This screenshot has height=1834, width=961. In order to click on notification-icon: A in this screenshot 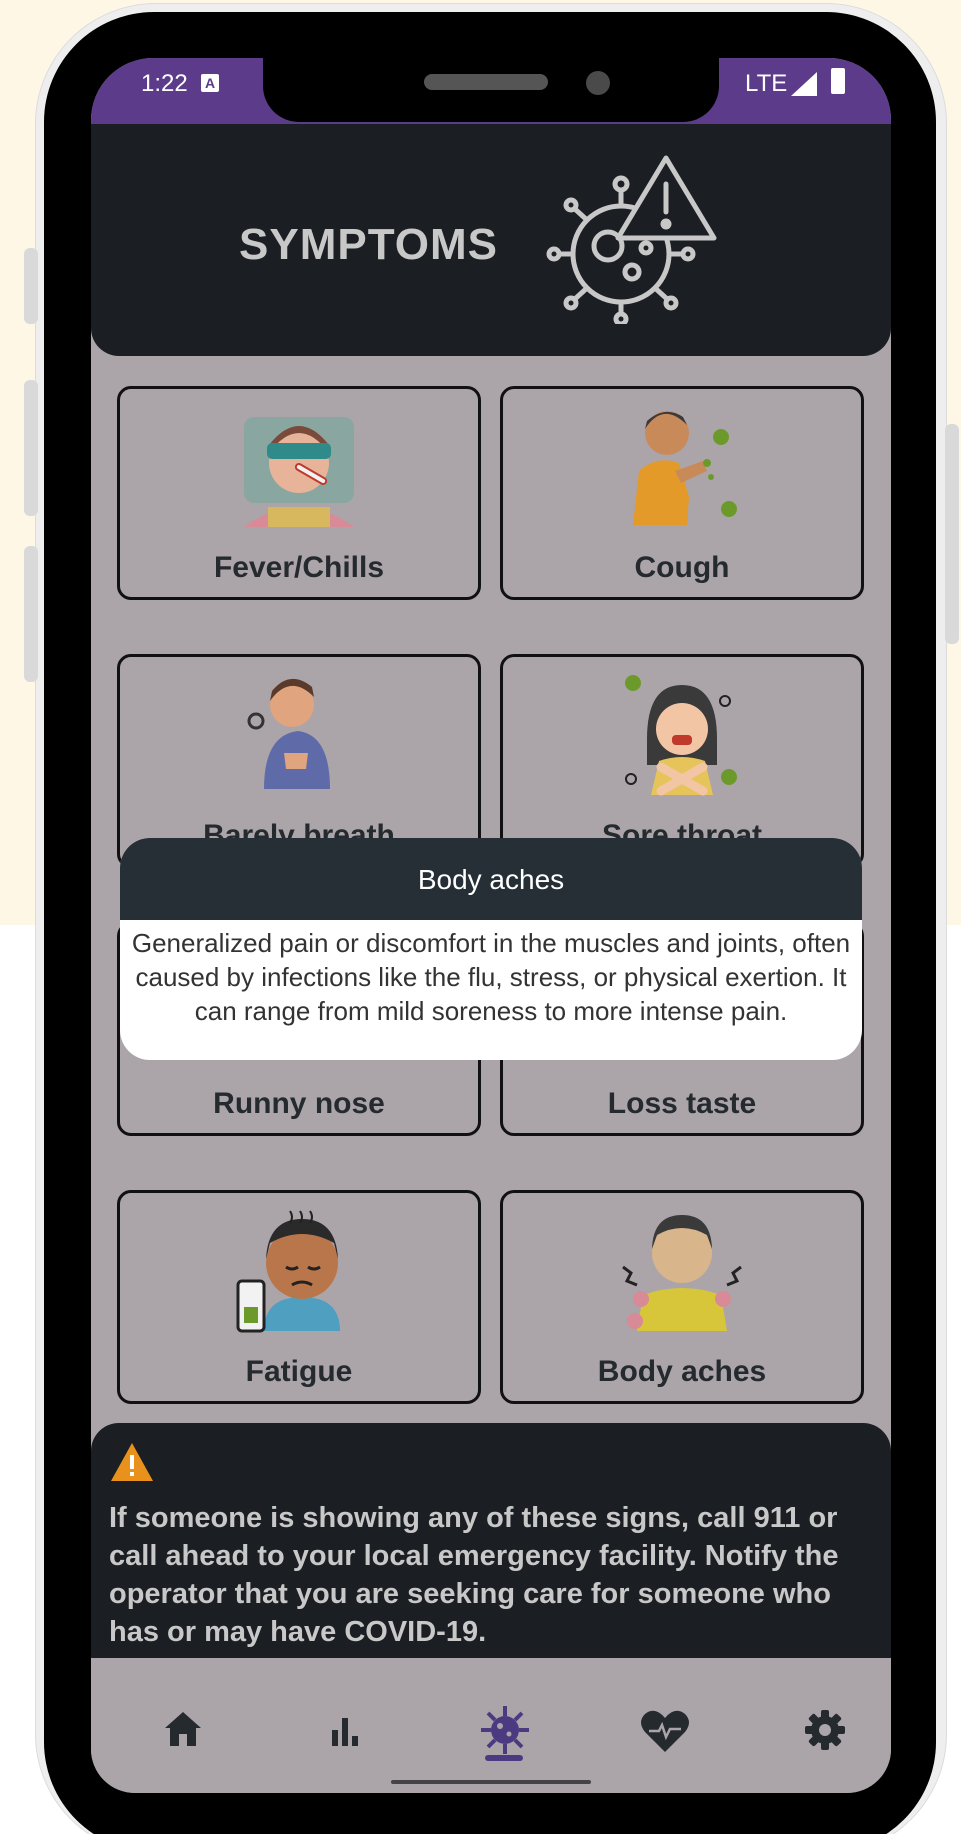, I will do `click(210, 83)`.